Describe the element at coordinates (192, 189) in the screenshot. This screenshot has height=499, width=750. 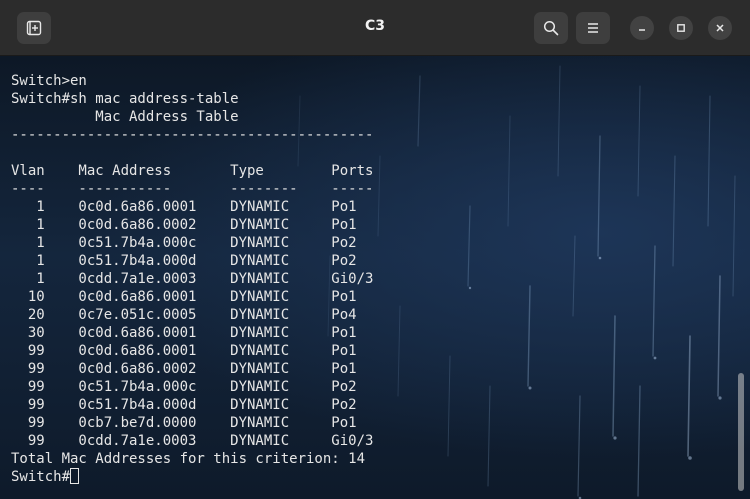
I see `terminal-line: ---- ----------- -------- -----` at that location.